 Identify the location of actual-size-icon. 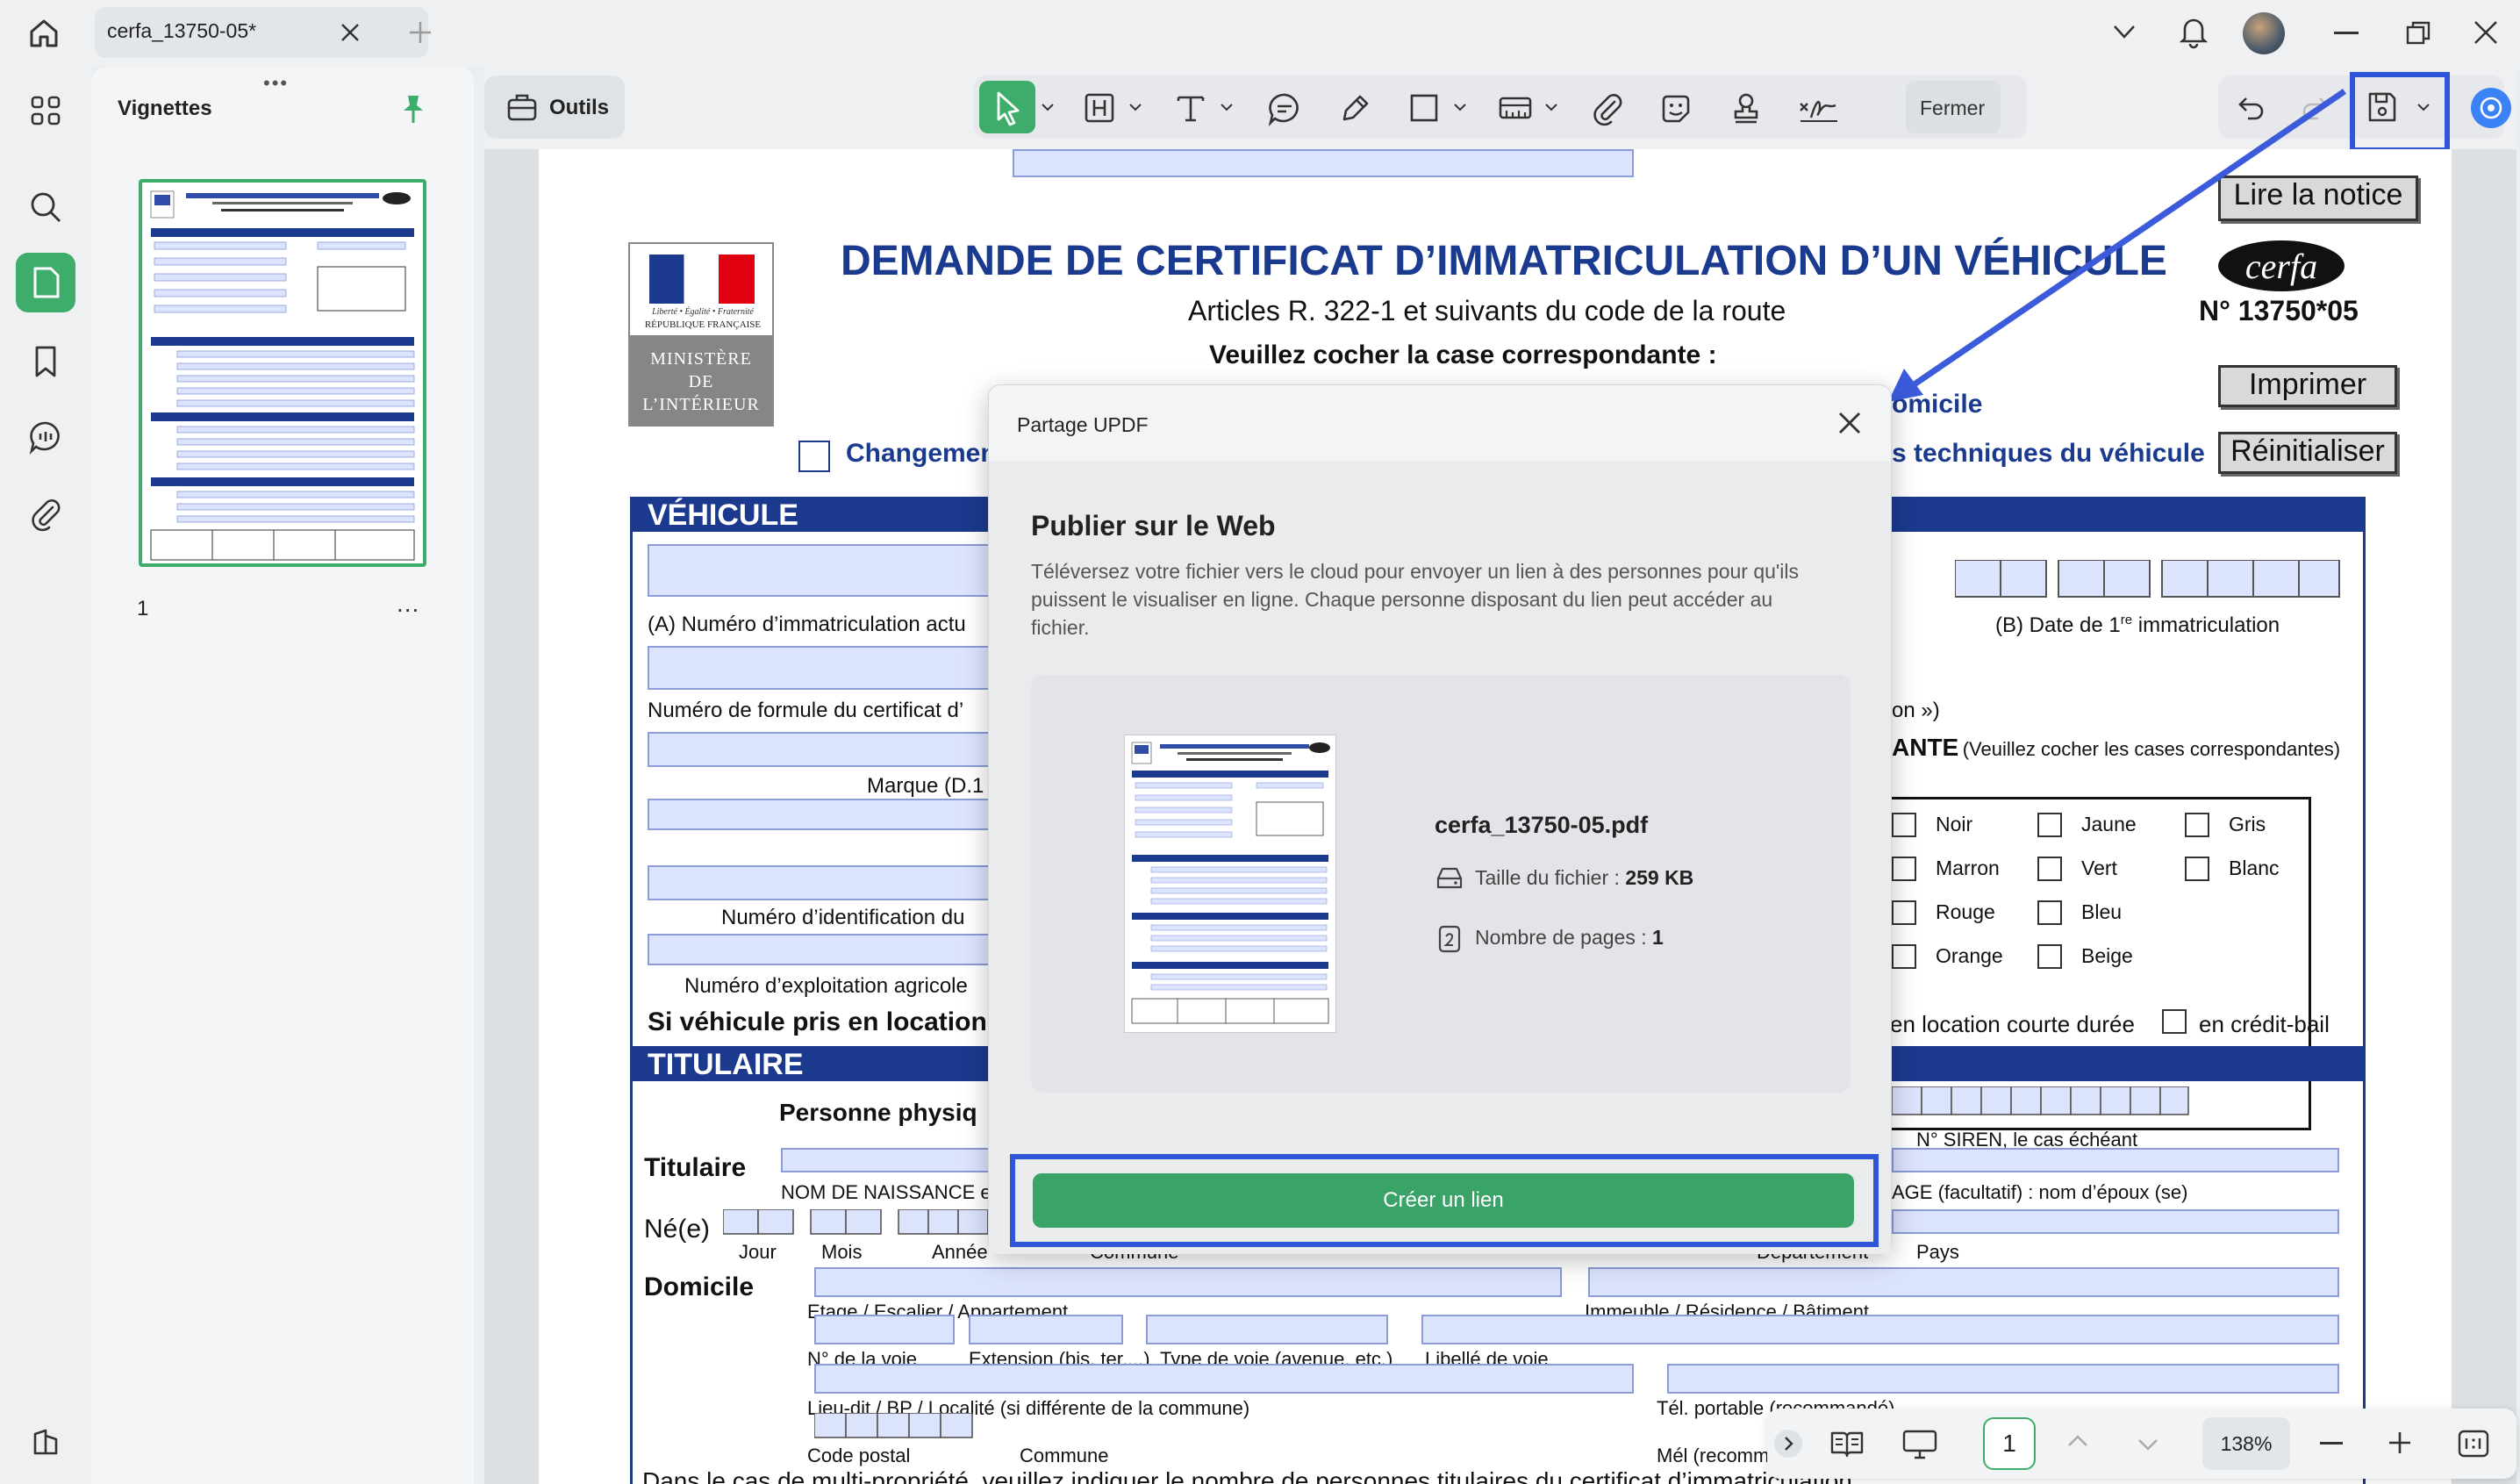
(2473, 1443).